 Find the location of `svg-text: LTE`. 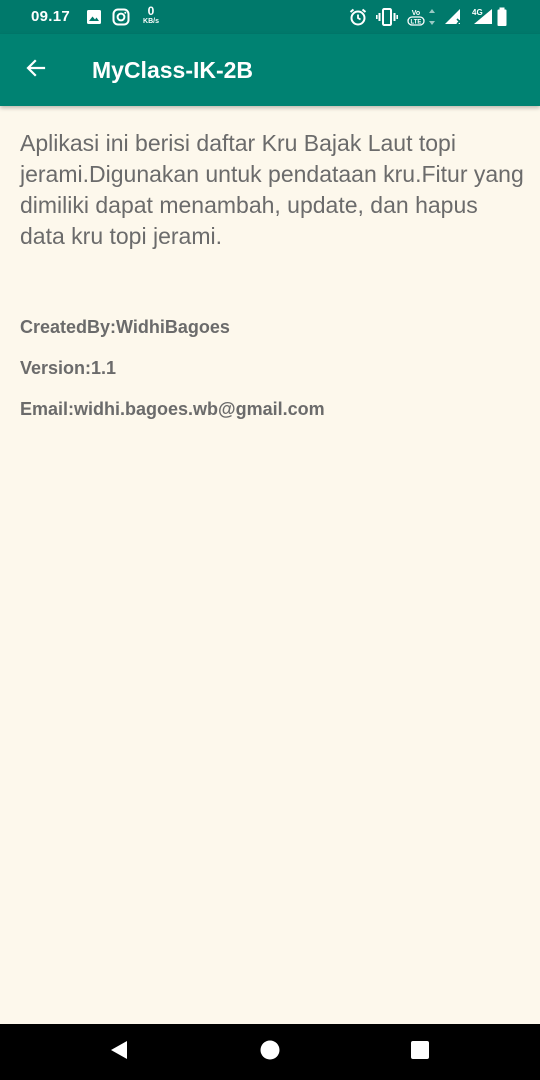

svg-text: LTE is located at coordinates (416, 23).